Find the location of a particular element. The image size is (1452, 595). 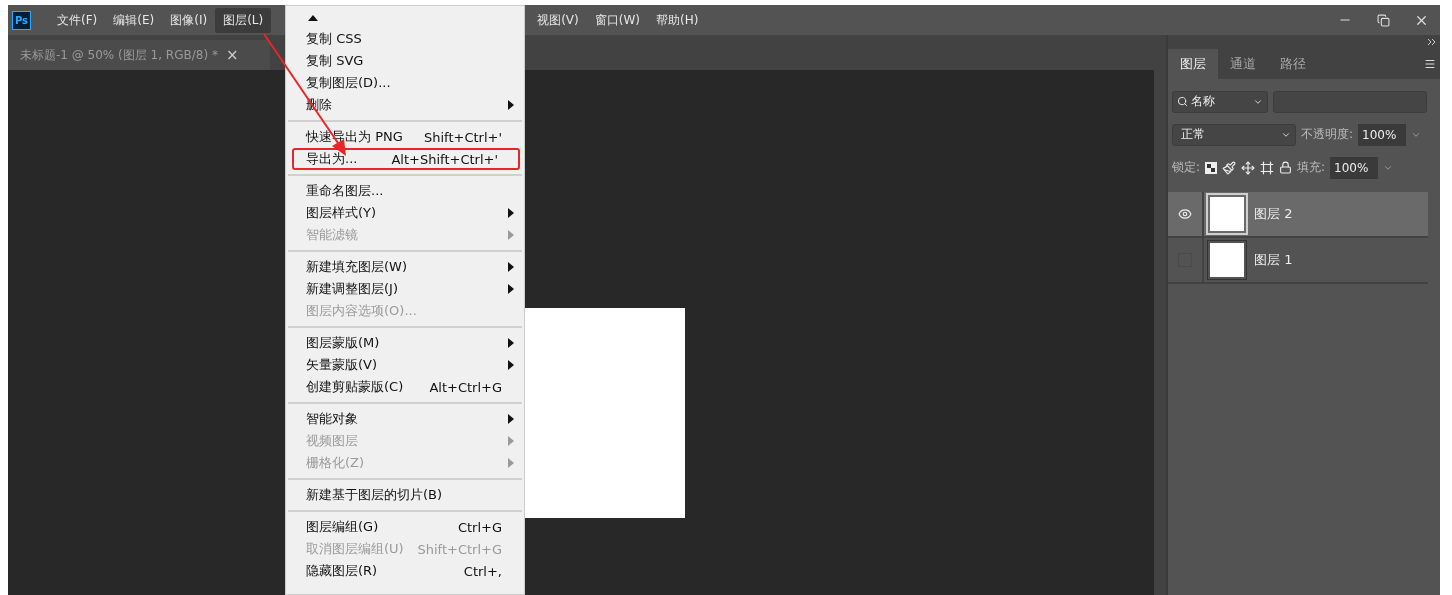

opacity-field: 100% is located at coordinates (1382, 134).